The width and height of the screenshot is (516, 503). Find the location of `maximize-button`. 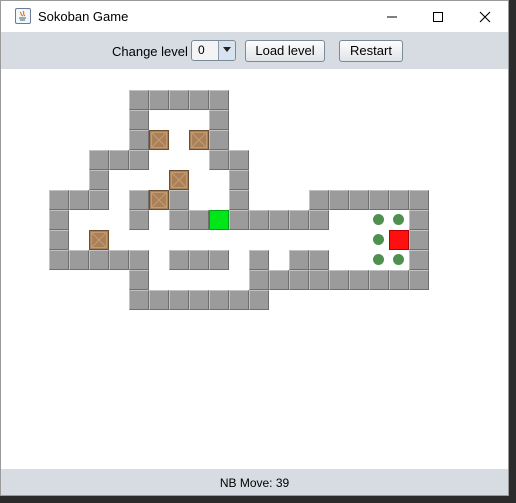

maximize-button is located at coordinates (438, 16).